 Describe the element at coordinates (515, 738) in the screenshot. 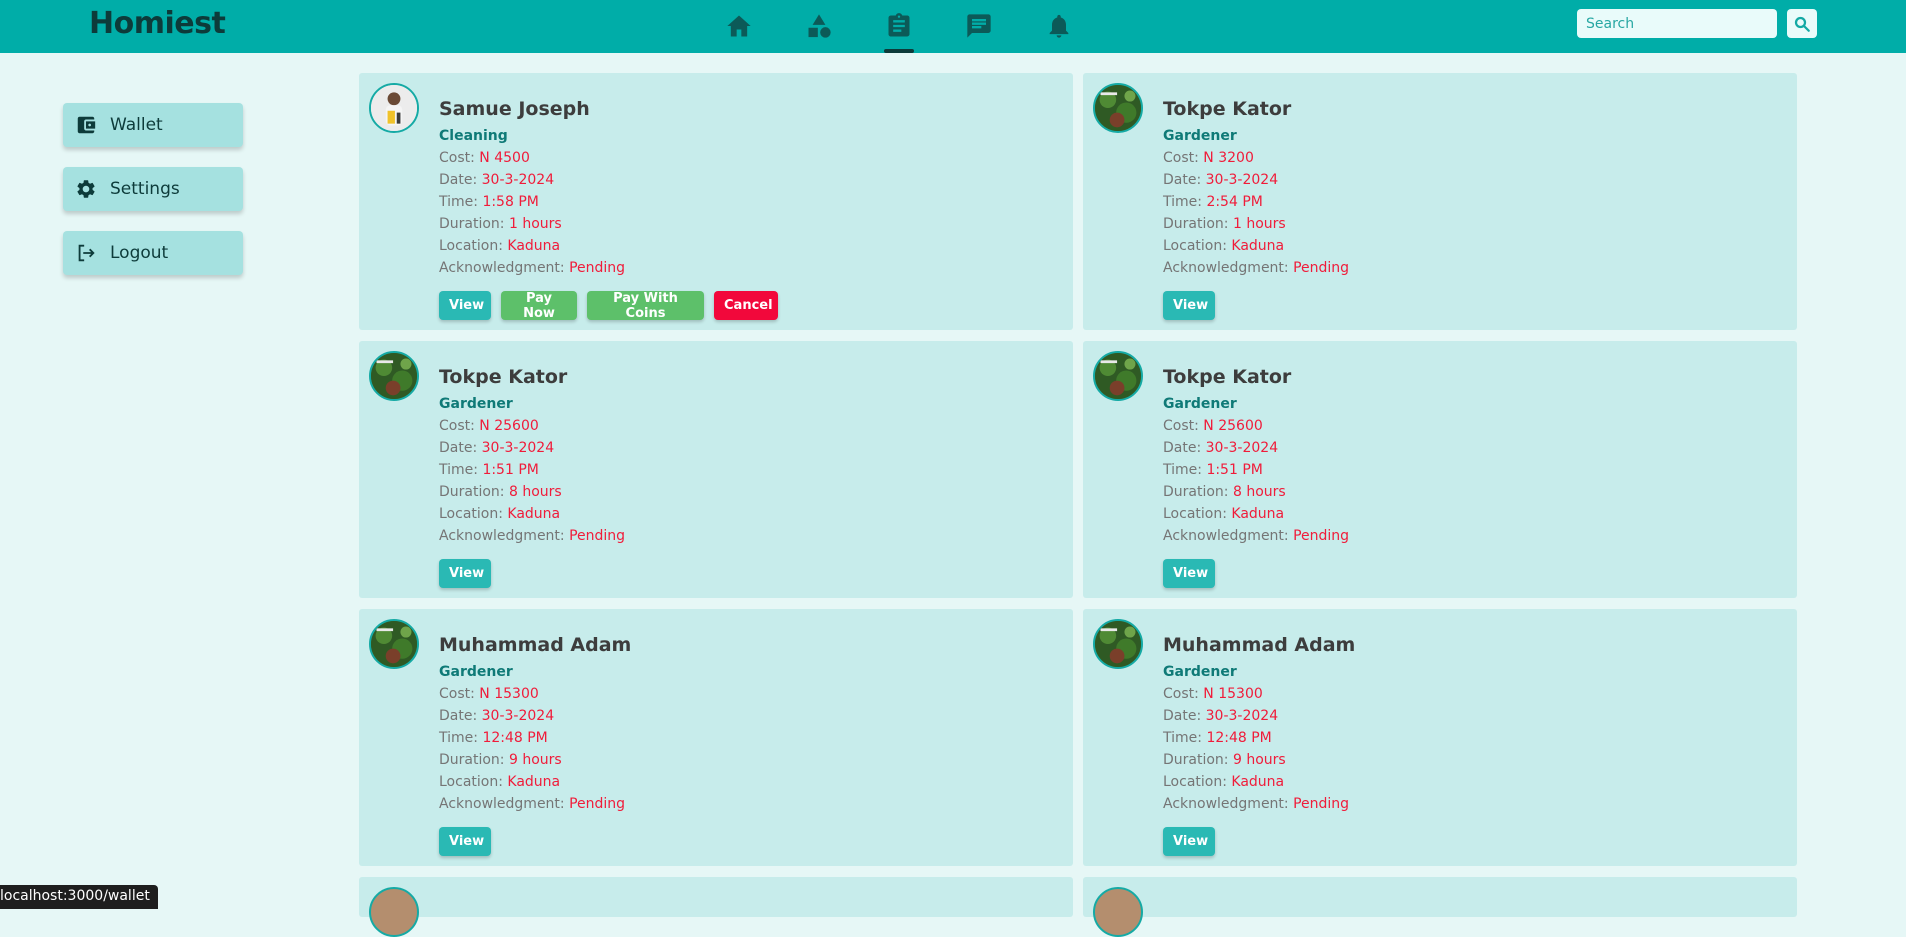

I see `time-value: 12:48 PM` at that location.